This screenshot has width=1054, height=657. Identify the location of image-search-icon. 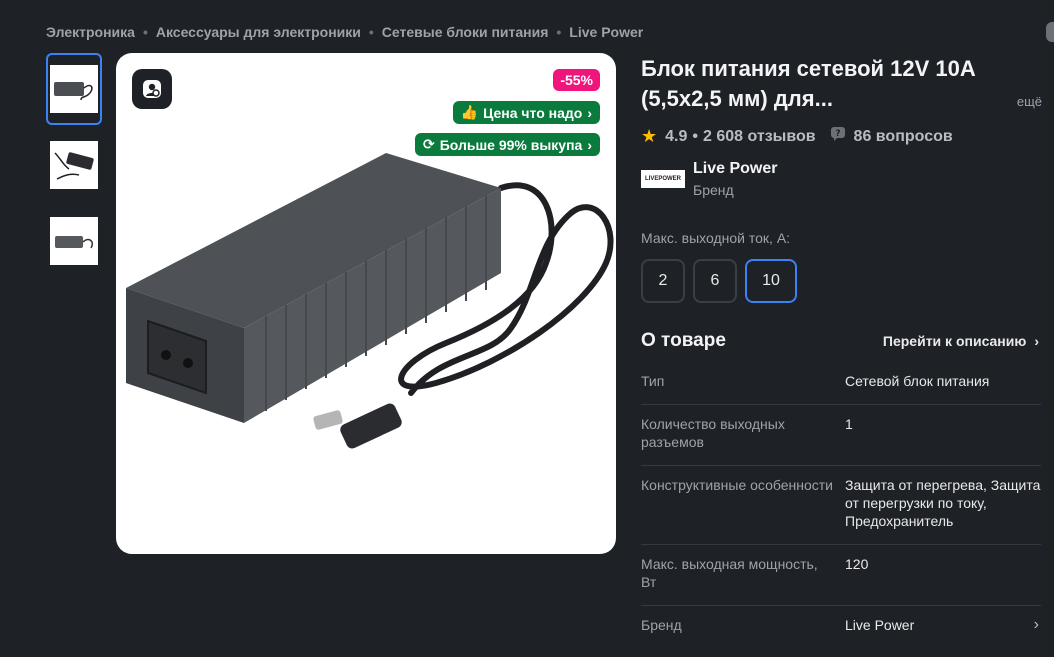
(152, 89).